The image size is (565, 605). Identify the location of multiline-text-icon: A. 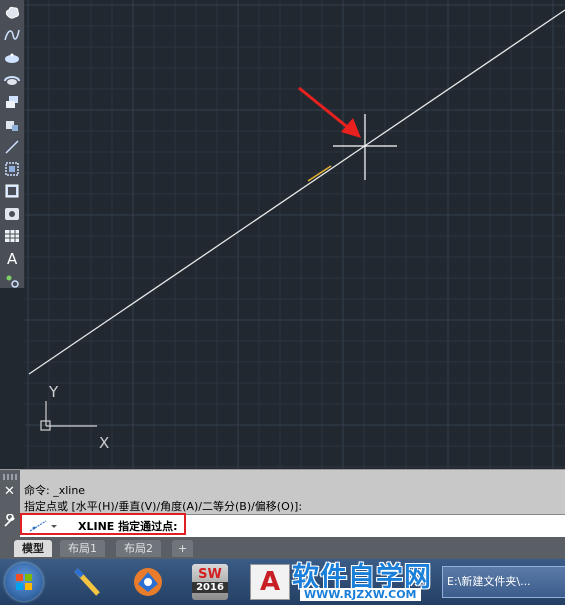
(12, 258).